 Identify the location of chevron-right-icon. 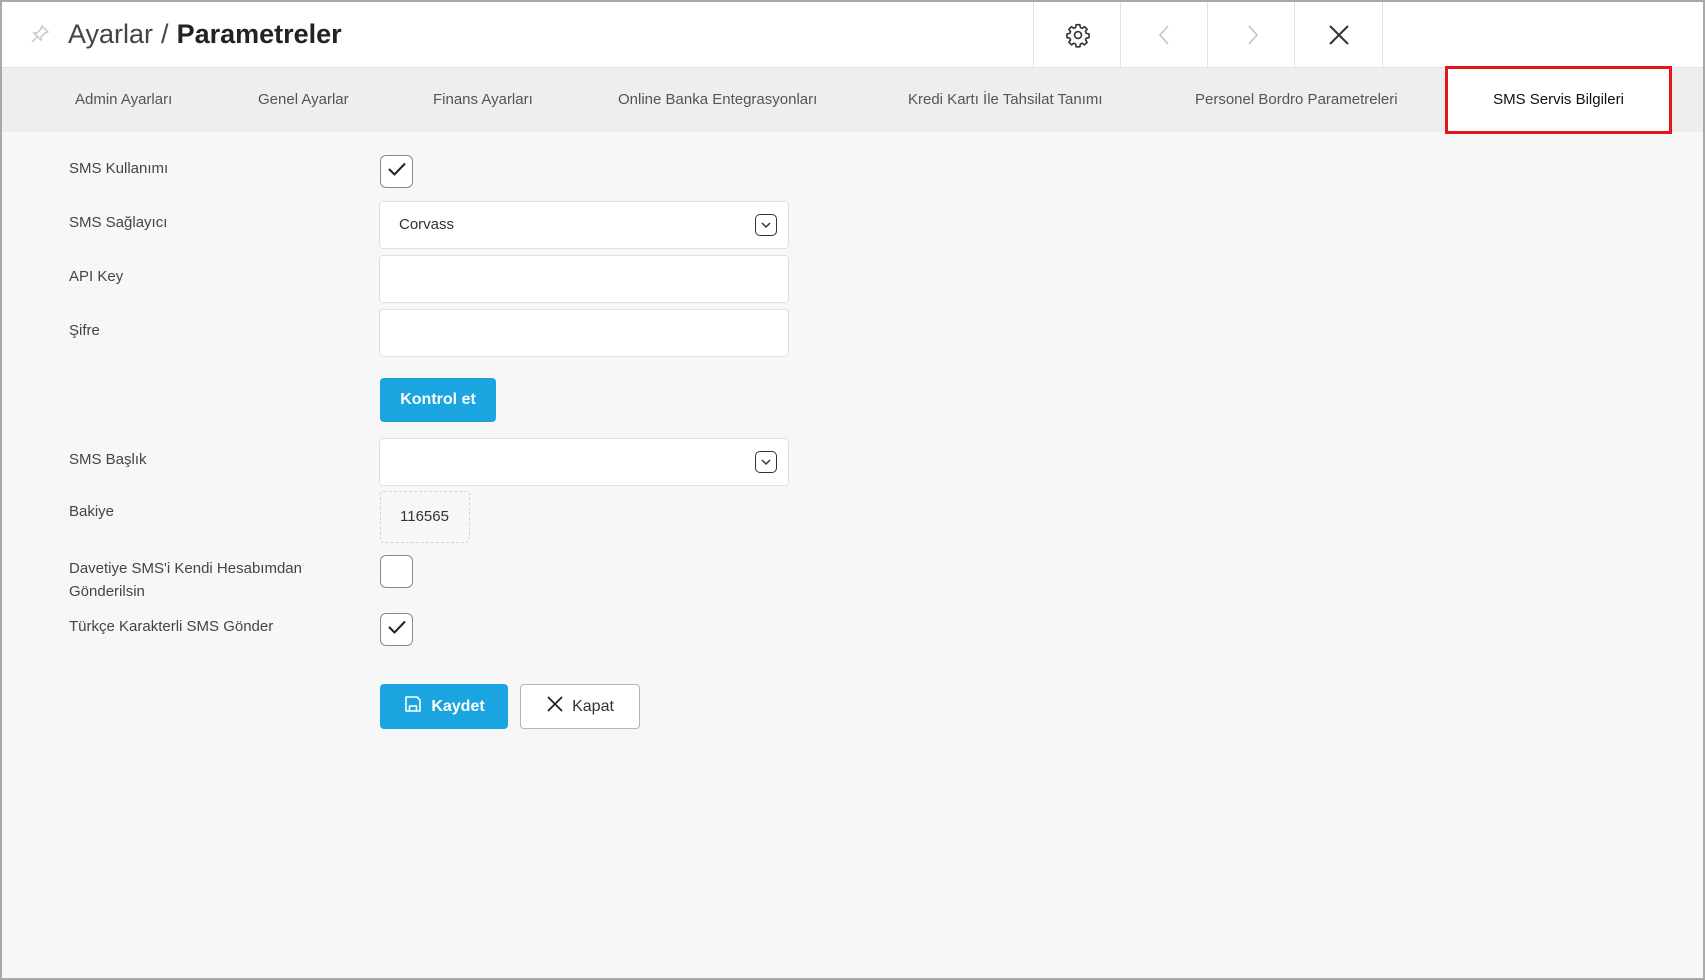
(1252, 35).